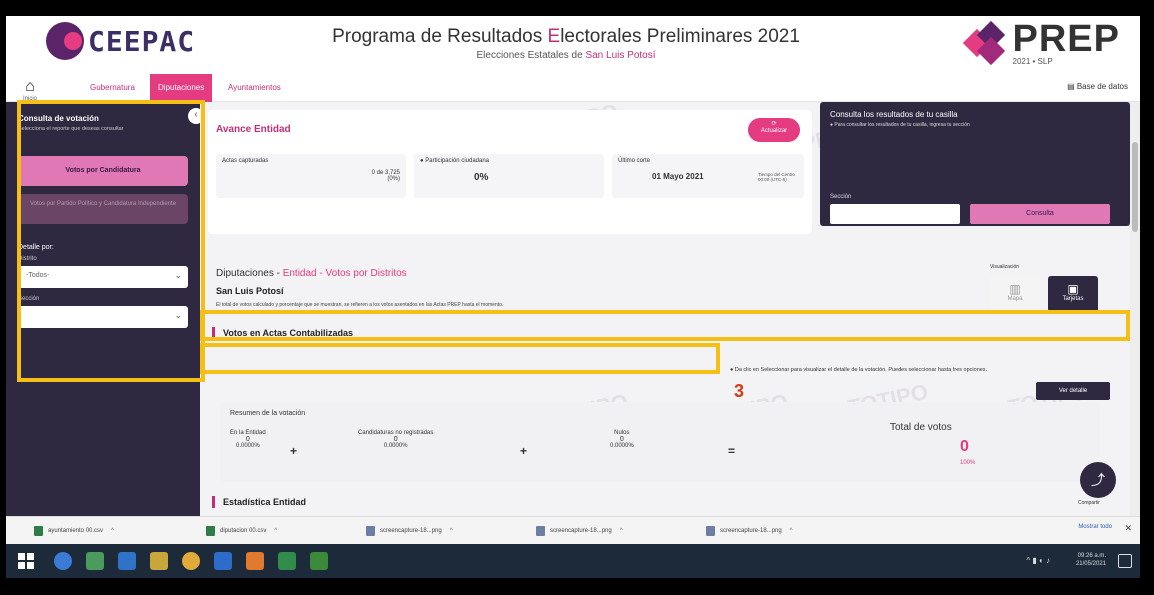 Image resolution: width=1154 pixels, height=595 pixels. Describe the element at coordinates (1128, 528) in the screenshot. I see `close-icon: ✕` at that location.